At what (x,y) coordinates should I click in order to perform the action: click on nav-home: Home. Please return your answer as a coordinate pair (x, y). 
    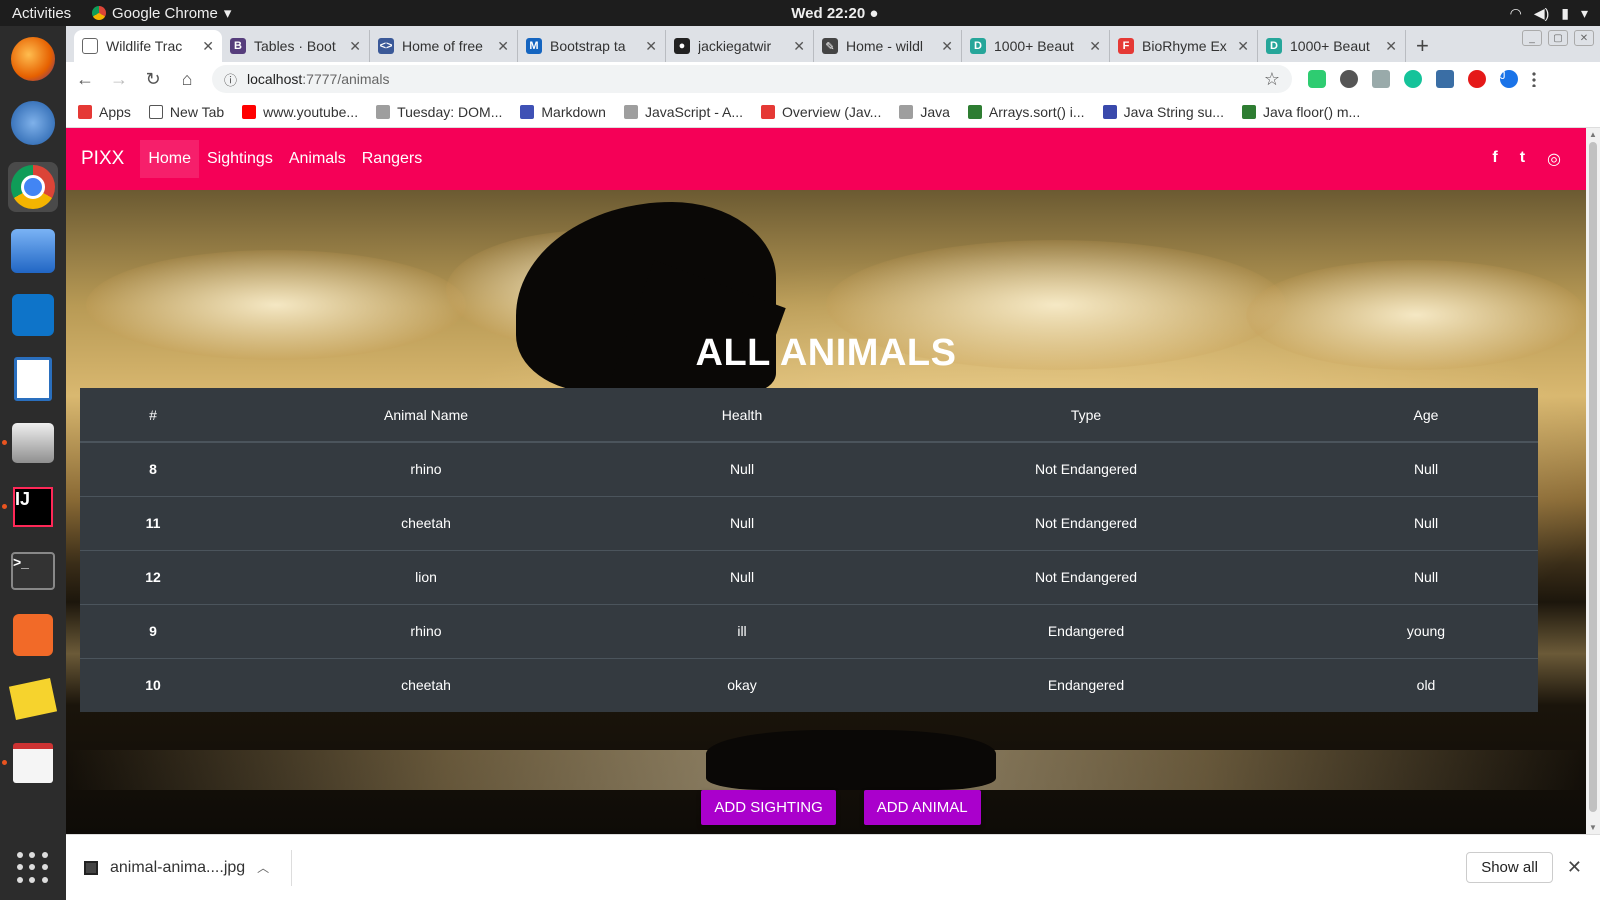
    Looking at the image, I should click on (169, 159).